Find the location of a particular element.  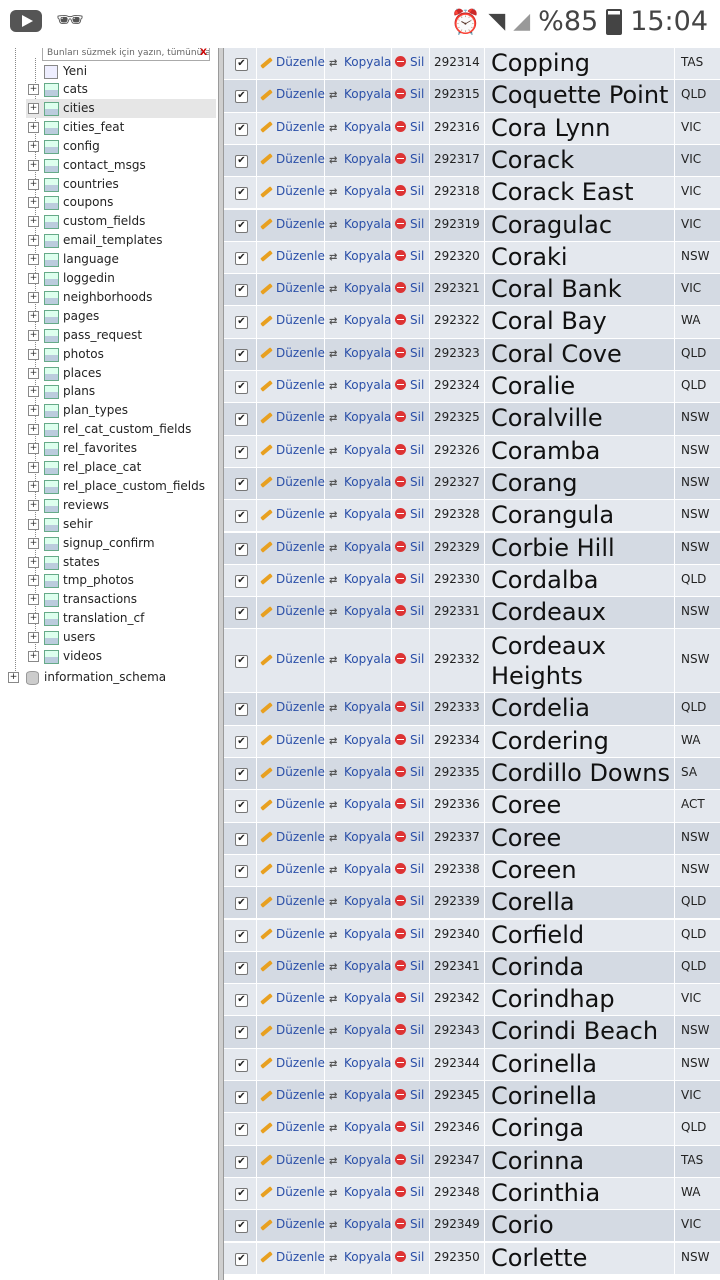

sidebar-item-config: + config is located at coordinates (121, 146).